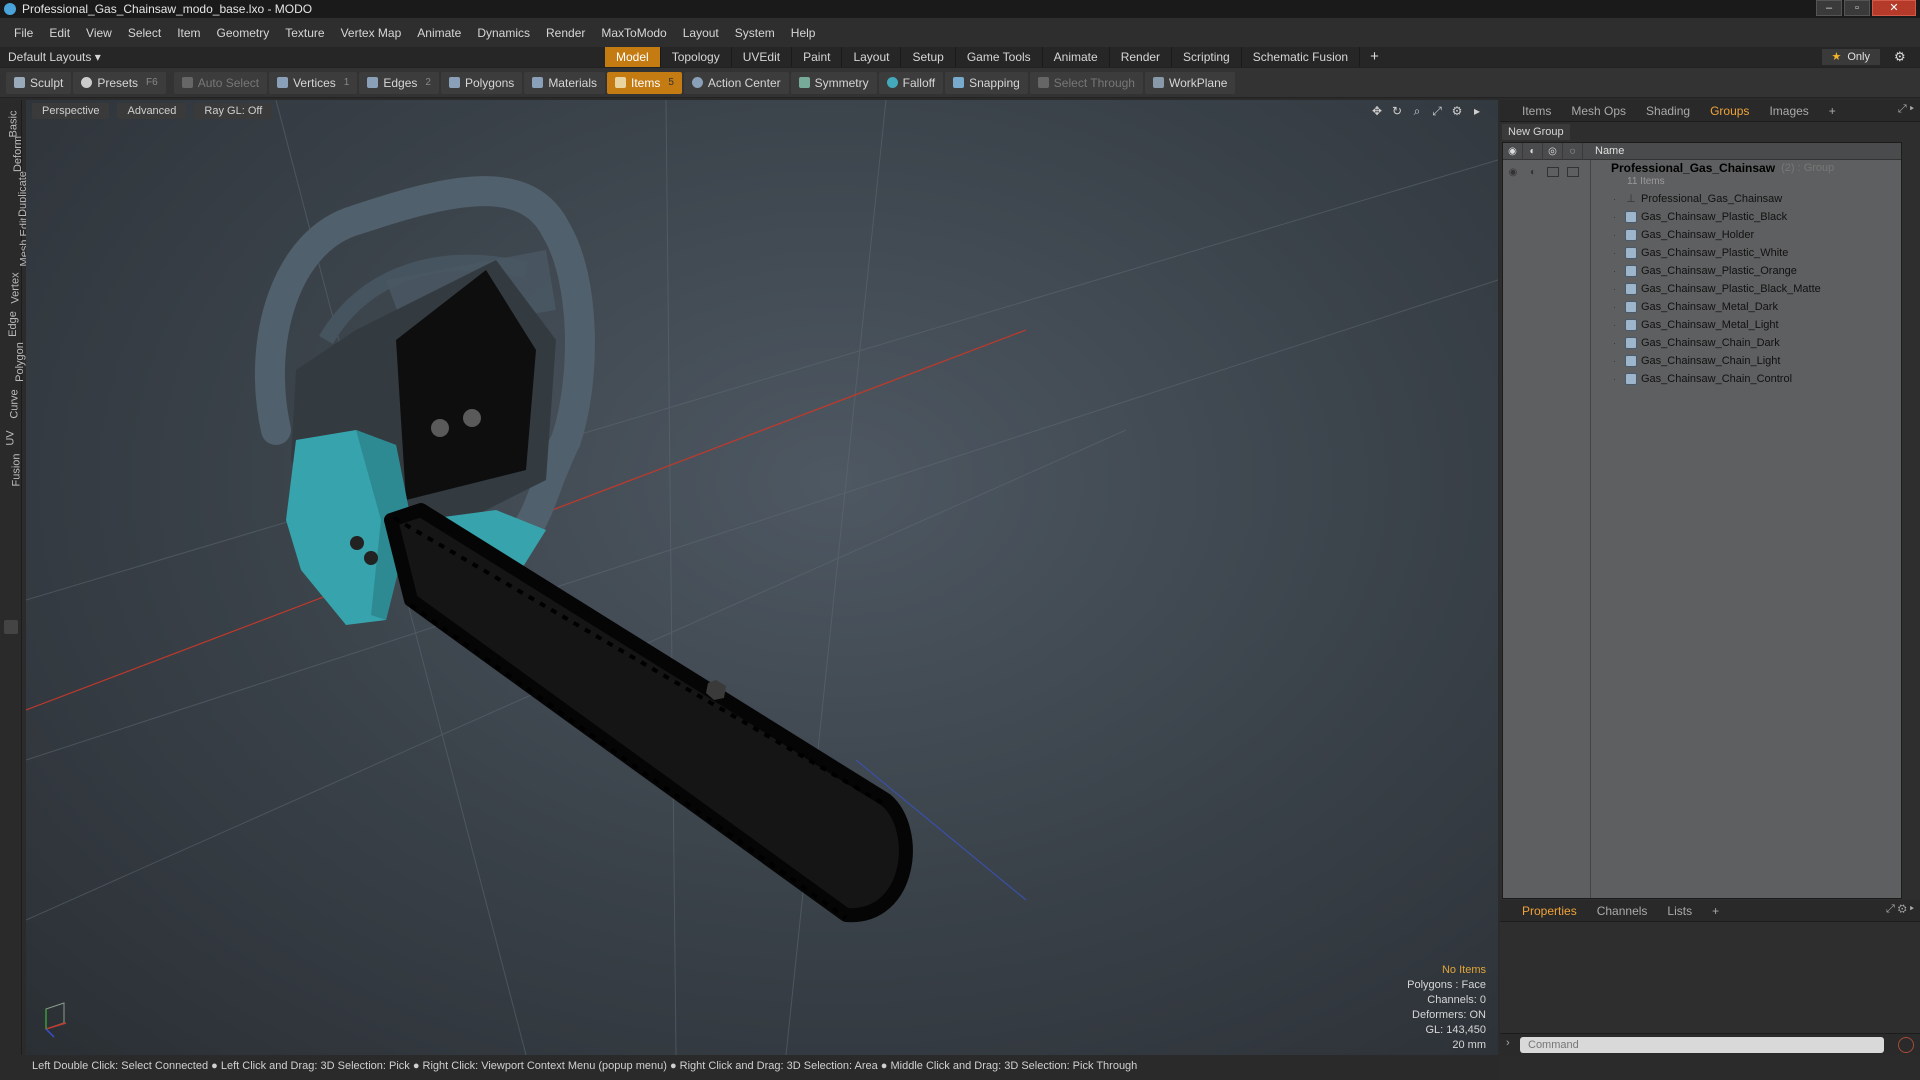 The width and height of the screenshot is (1920, 1080). I want to click on menu-system: System, so click(755, 33).